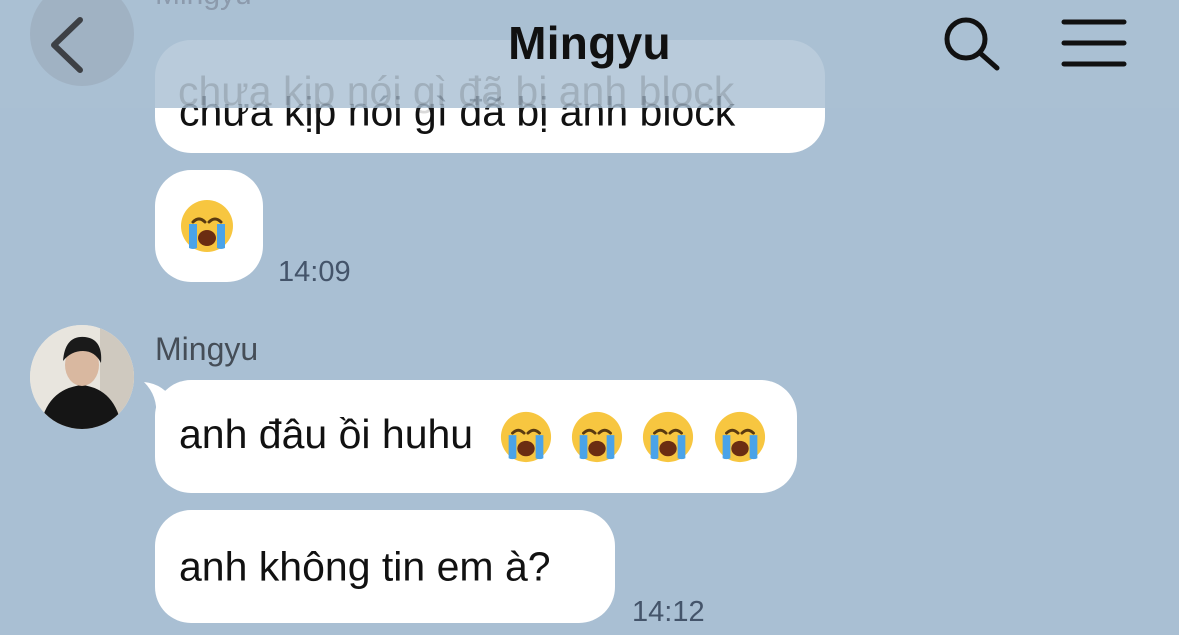 The image size is (1179, 635). What do you see at coordinates (207, 349) in the screenshot?
I see `sender-name: Mingyu` at bounding box center [207, 349].